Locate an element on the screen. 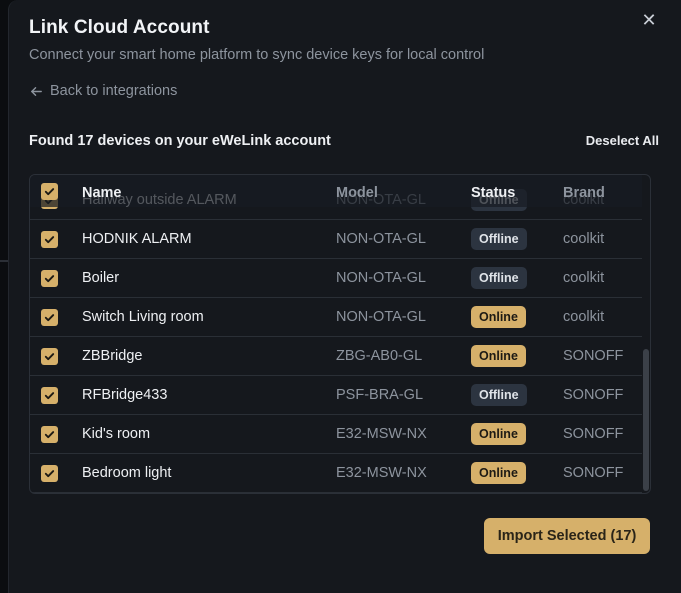 The width and height of the screenshot is (681, 593). device-model: ZBG-AB0-GL is located at coordinates (379, 356).